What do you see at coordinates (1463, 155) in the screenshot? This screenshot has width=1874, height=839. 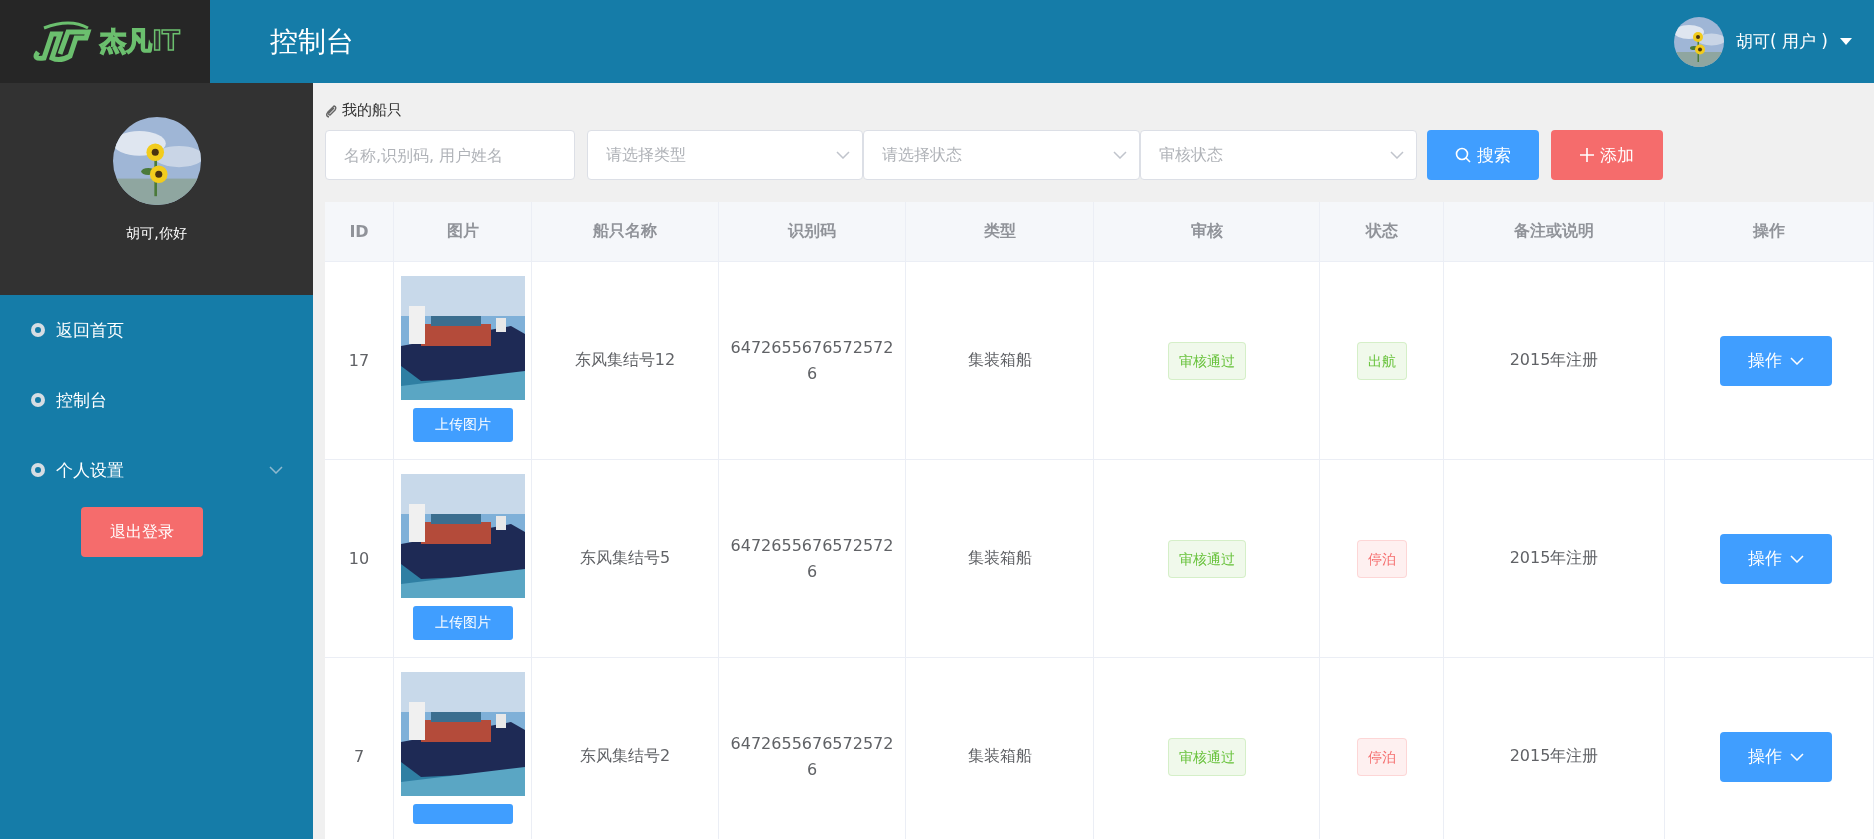 I see `search-icon` at bounding box center [1463, 155].